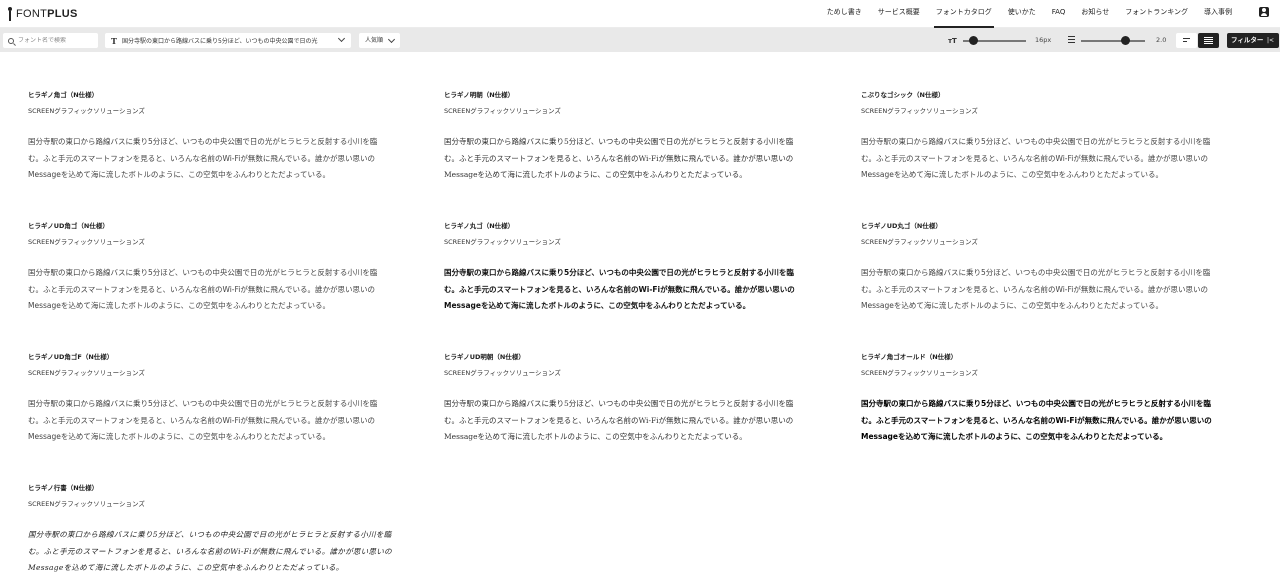  I want to click on logo-text: FONTPLUS, so click(47, 14).